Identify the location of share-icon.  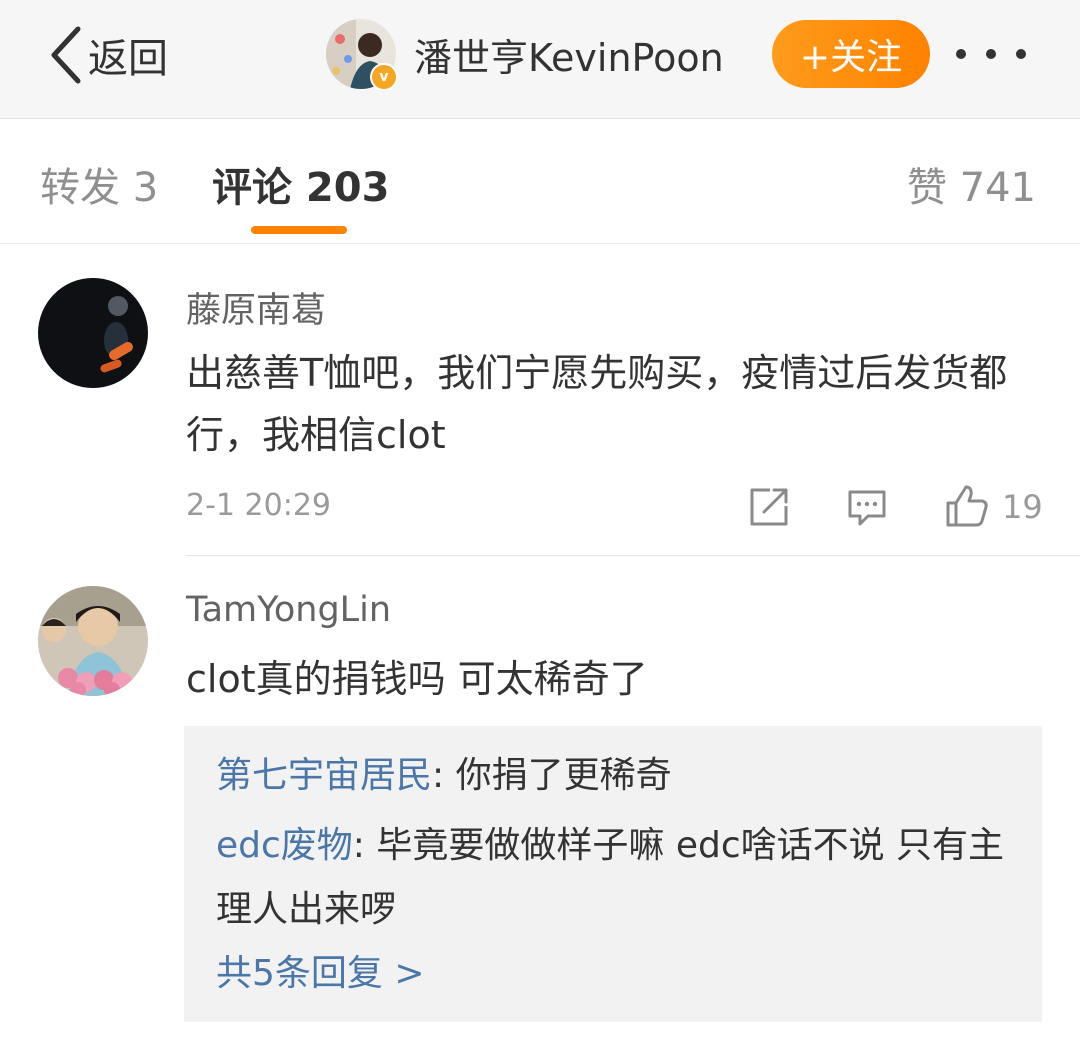
(769, 507).